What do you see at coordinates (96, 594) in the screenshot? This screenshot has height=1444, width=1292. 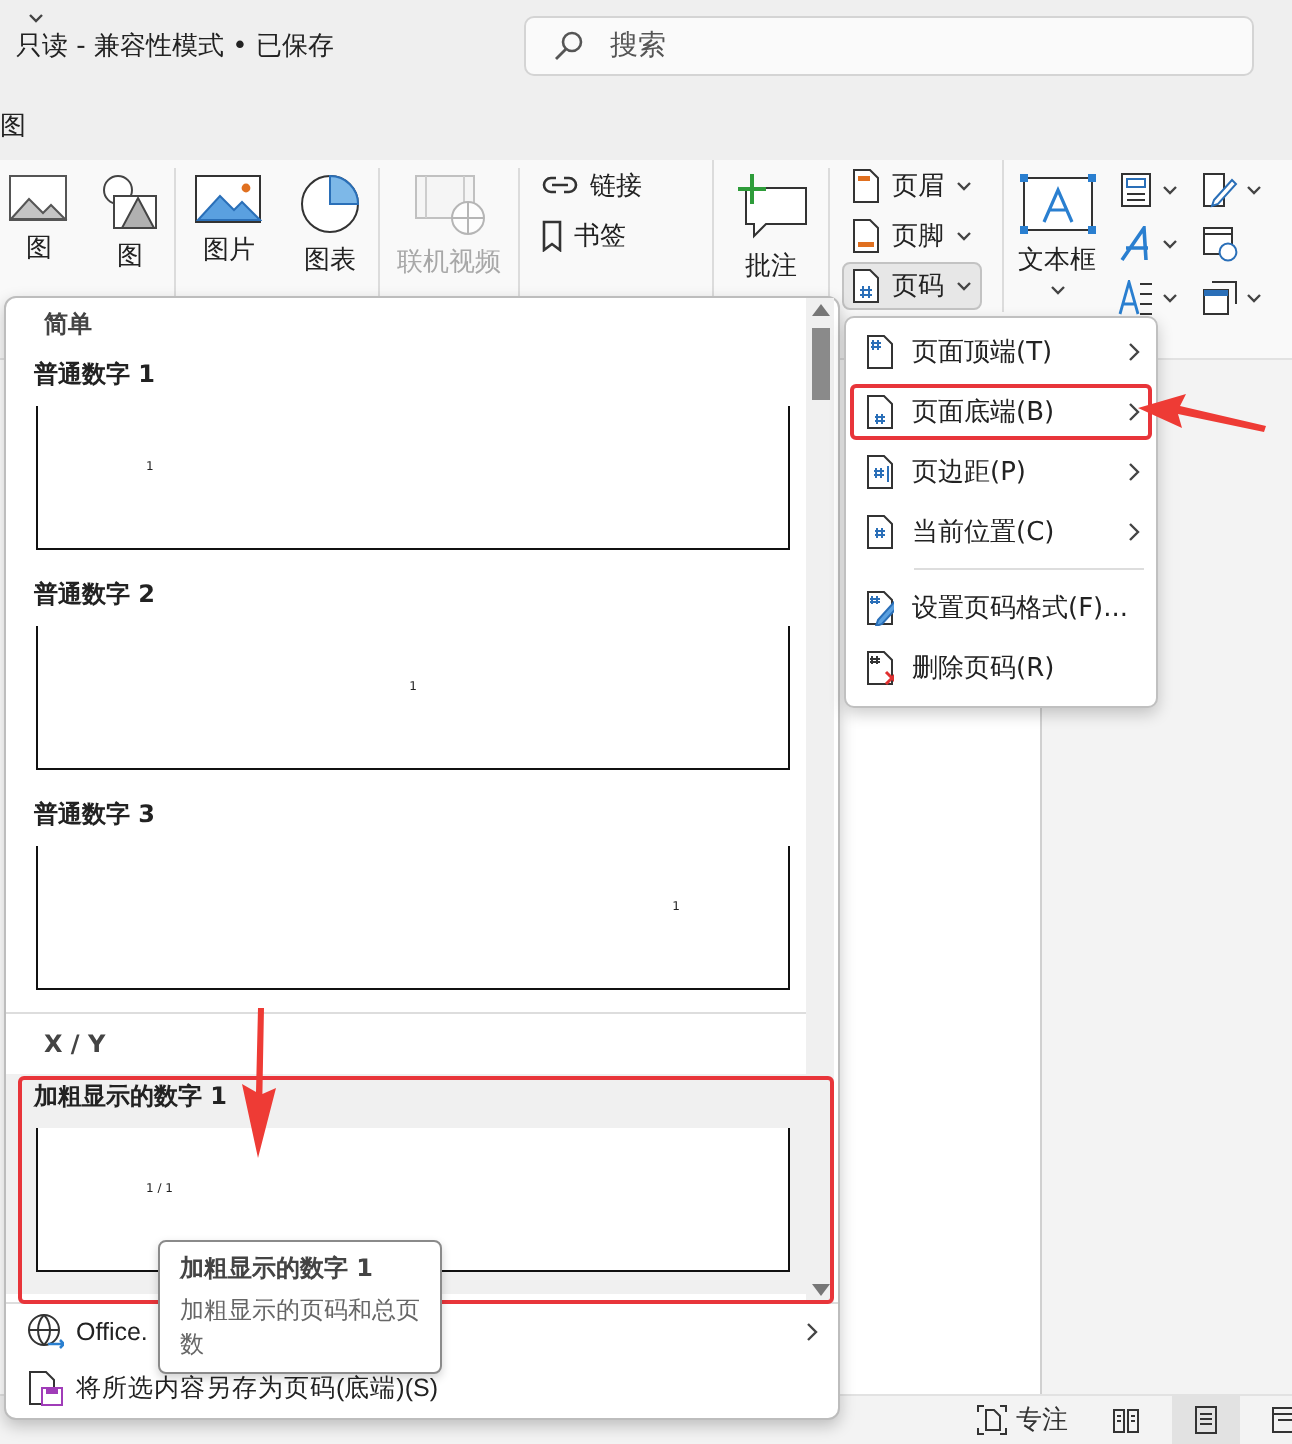 I see `item-title: 普通数字 2` at bounding box center [96, 594].